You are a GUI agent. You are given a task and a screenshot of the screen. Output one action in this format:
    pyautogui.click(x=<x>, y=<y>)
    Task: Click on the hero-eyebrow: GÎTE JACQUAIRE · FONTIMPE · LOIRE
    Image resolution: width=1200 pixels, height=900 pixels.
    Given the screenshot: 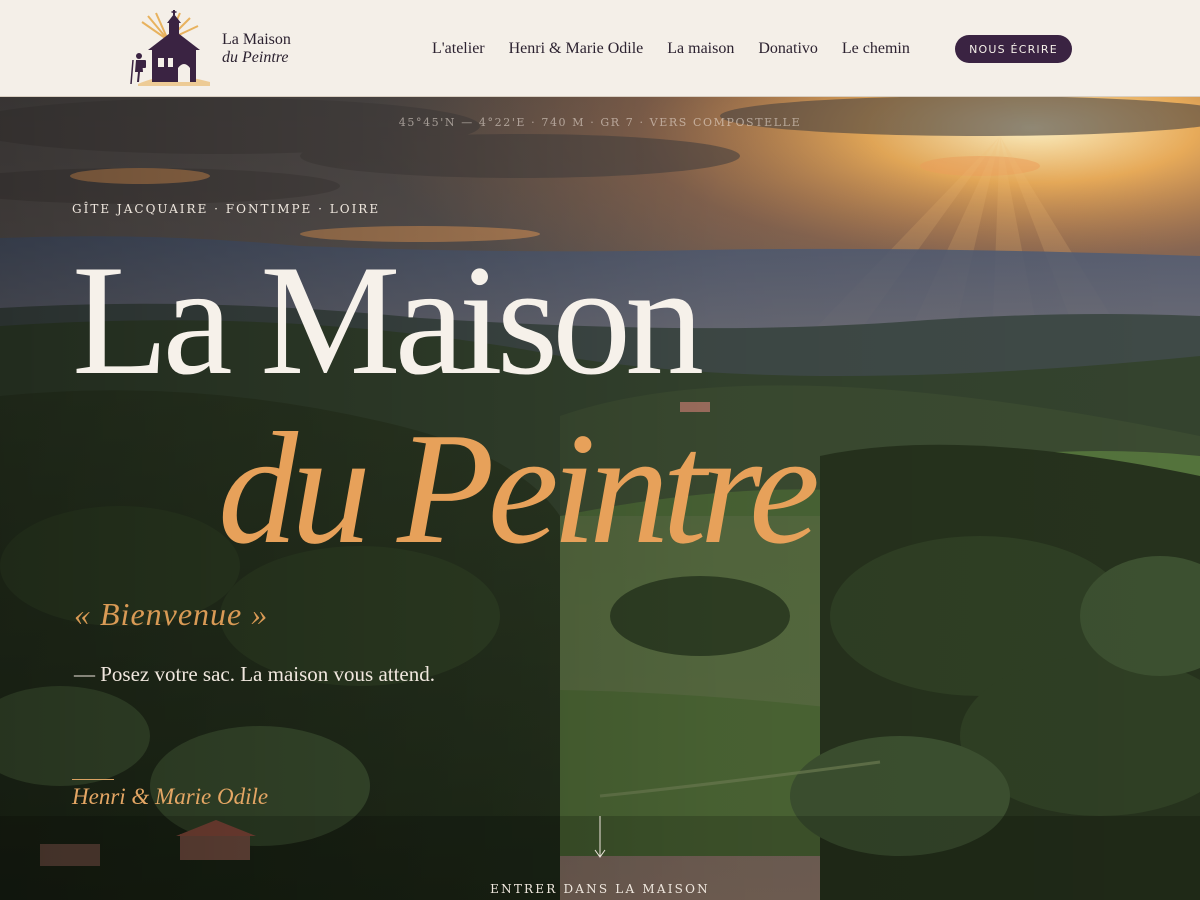 What is the action you would take?
    pyautogui.click(x=226, y=209)
    